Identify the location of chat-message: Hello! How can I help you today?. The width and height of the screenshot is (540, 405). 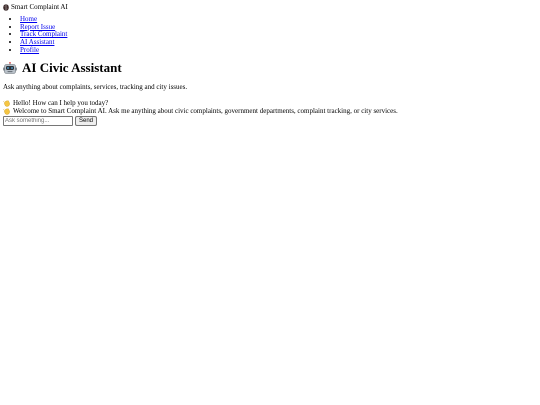
(270, 103).